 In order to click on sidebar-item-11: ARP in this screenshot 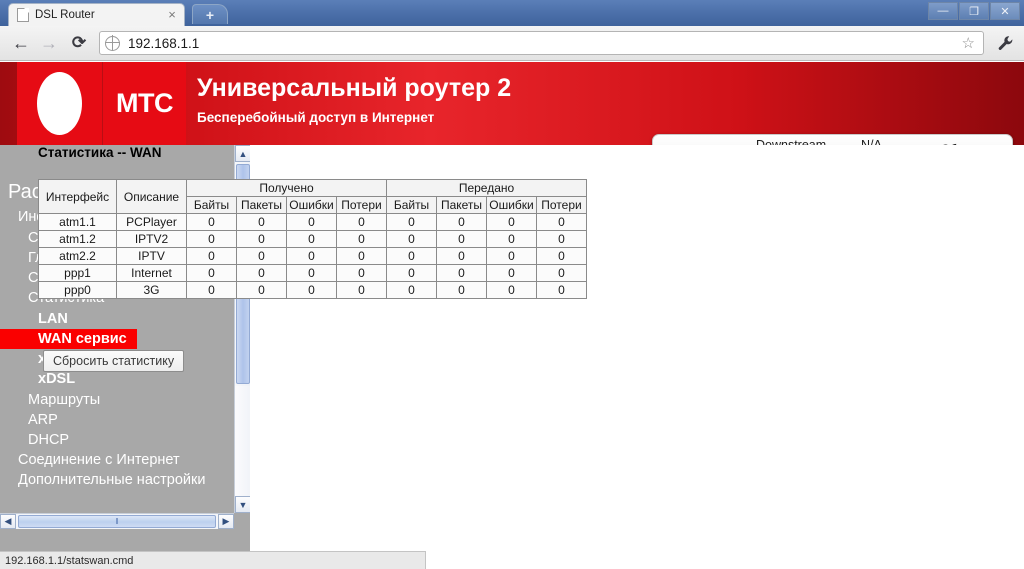, I will do `click(117, 420)`.